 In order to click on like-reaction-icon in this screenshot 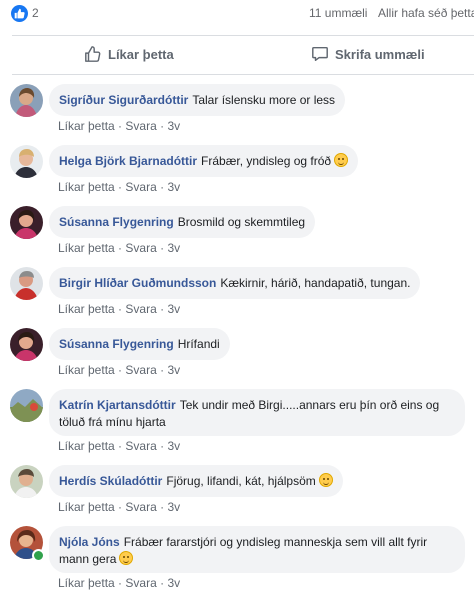, I will do `click(19, 13)`.